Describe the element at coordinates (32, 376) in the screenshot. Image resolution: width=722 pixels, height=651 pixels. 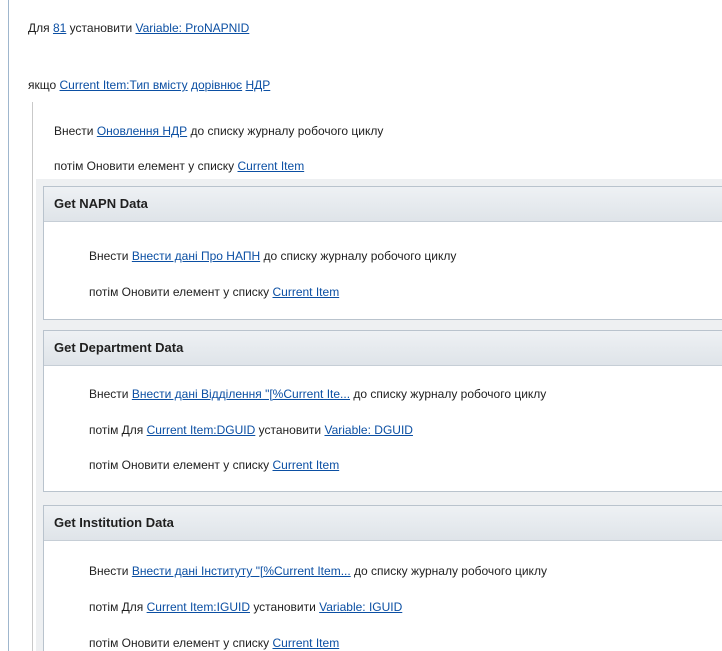
I see `branch-guide-line` at that location.